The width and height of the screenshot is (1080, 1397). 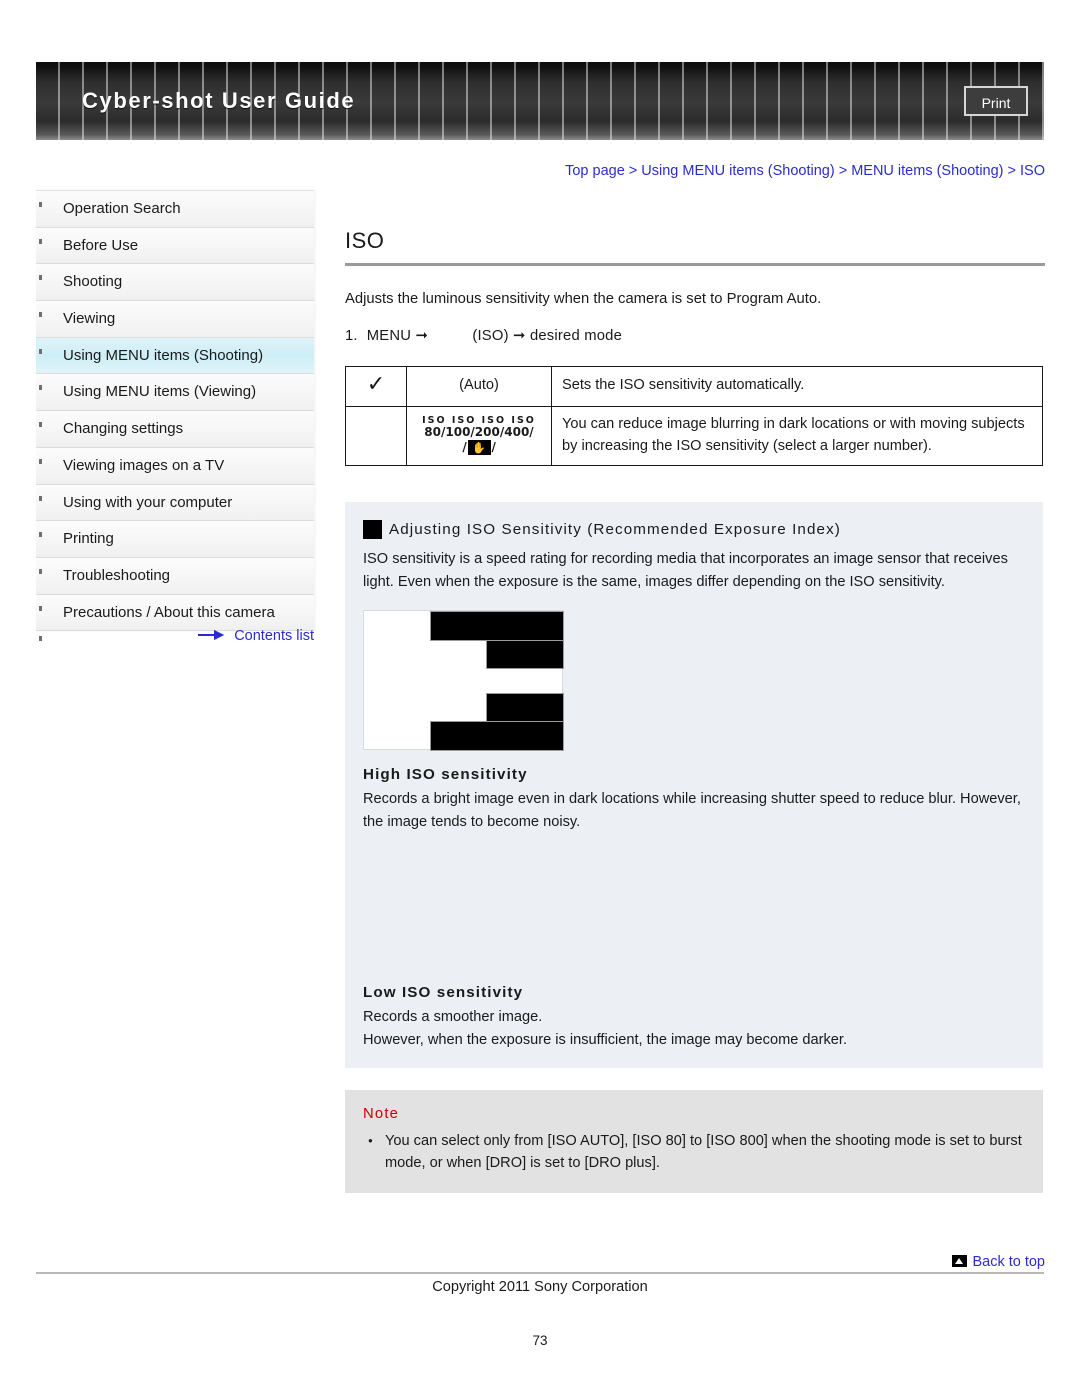 I want to click on step-desired-mode-label: desired mode, so click(x=576, y=335).